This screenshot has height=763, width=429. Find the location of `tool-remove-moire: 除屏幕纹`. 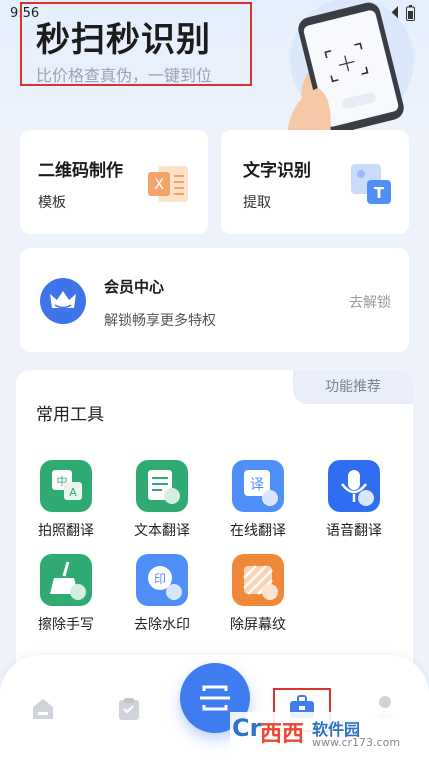

tool-remove-moire: 除屏幕纹 is located at coordinates (258, 594).